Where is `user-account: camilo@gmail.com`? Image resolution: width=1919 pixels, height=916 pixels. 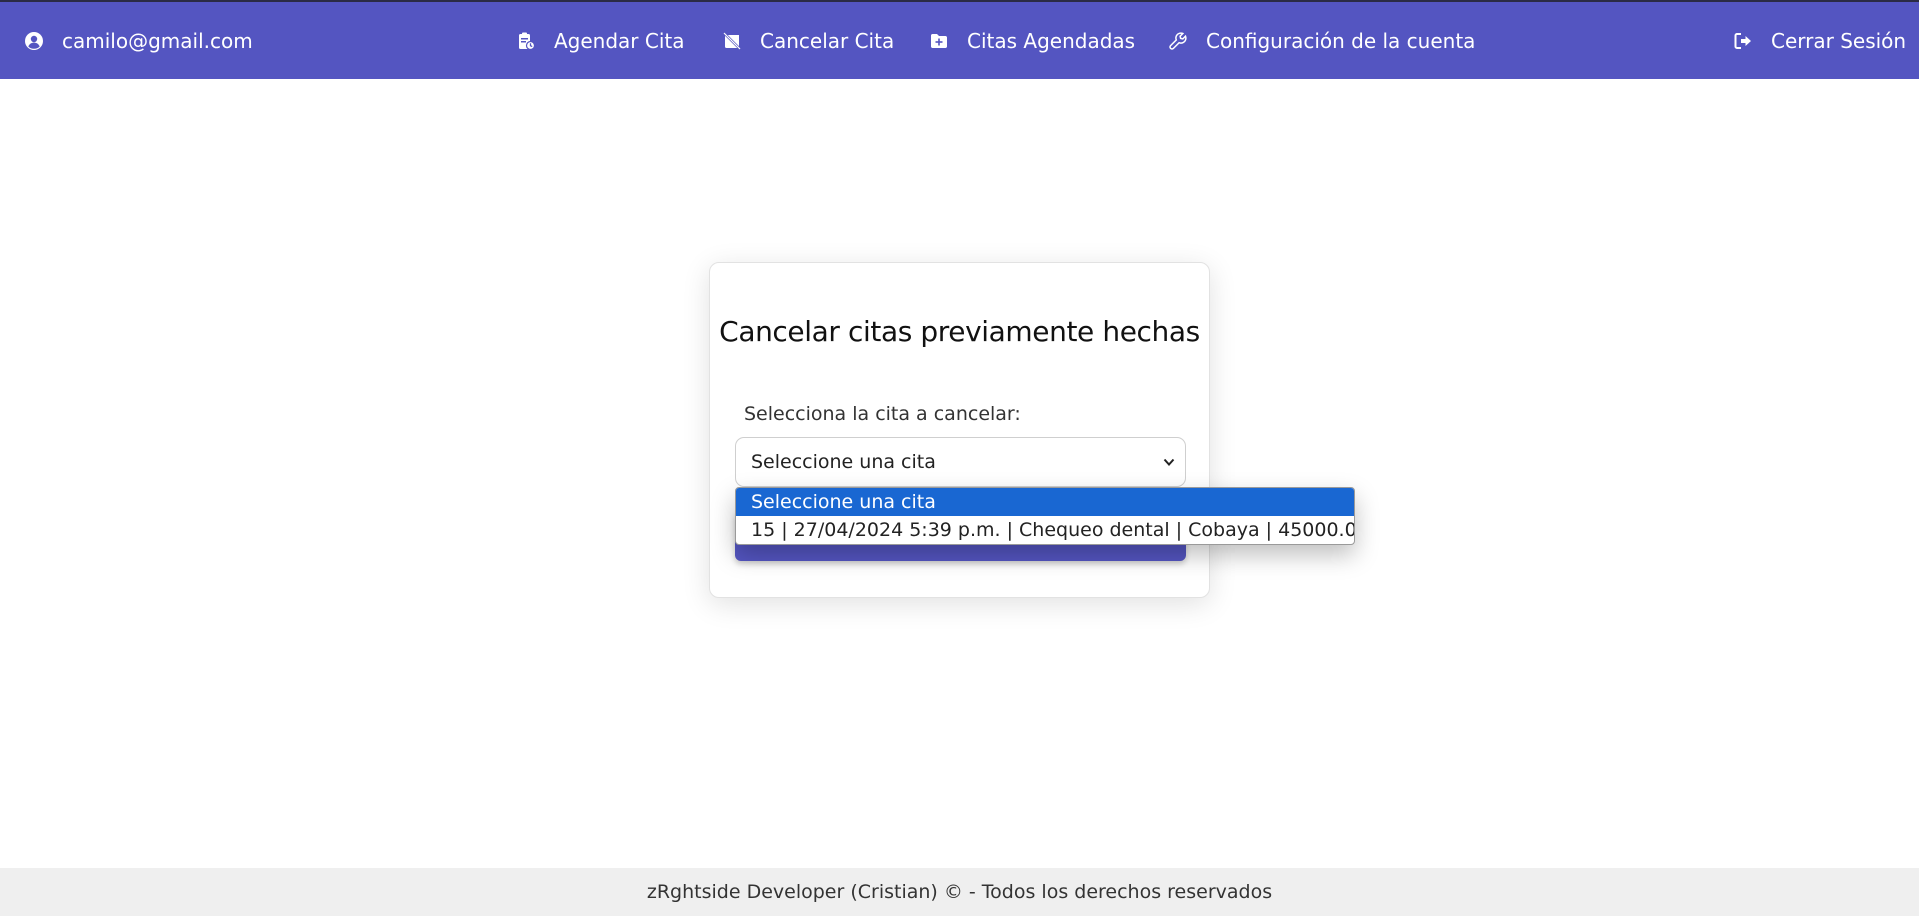
user-account: camilo@gmail.com is located at coordinates (138, 40).